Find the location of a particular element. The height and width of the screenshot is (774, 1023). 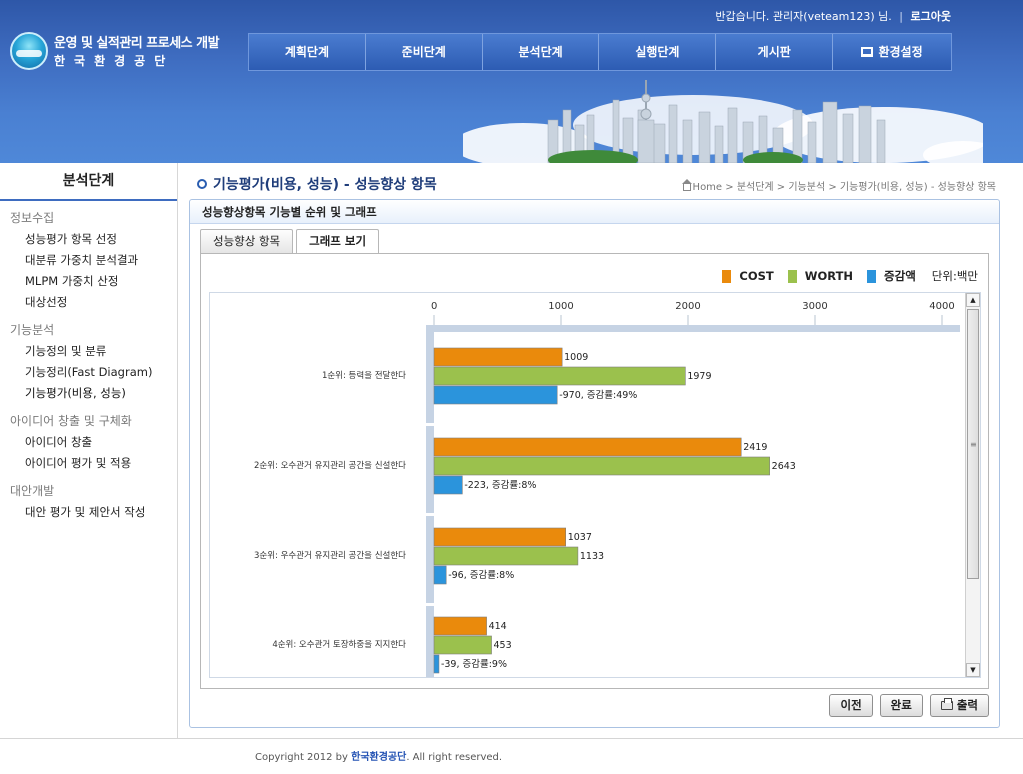

nav-prepare-label: 준비단계 is located at coordinates (423, 52).